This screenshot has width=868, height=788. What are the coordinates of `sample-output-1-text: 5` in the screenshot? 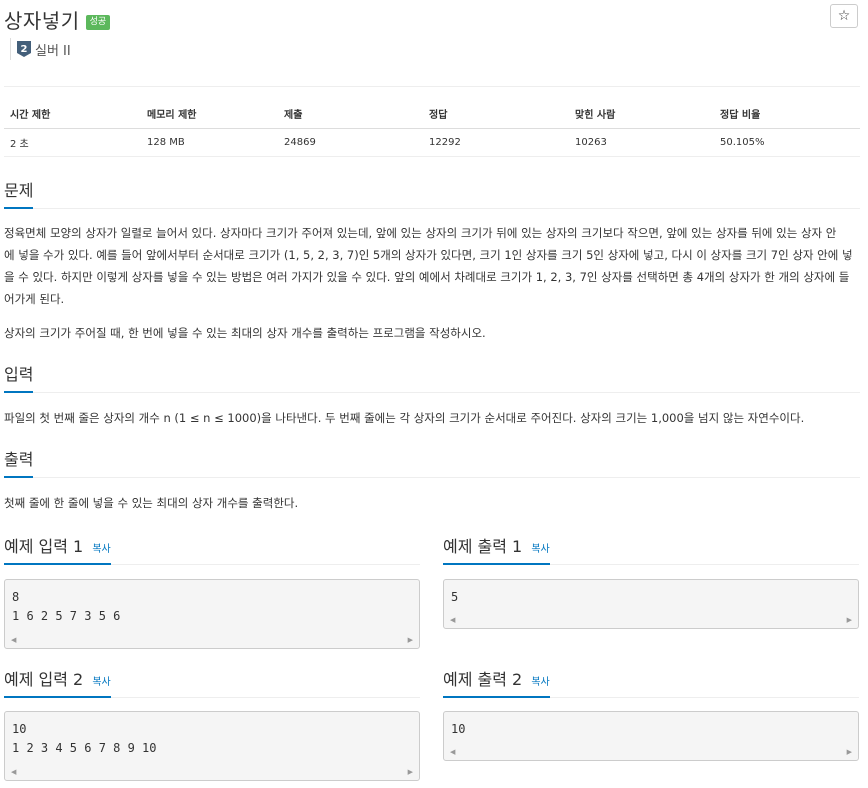 It's located at (455, 597).